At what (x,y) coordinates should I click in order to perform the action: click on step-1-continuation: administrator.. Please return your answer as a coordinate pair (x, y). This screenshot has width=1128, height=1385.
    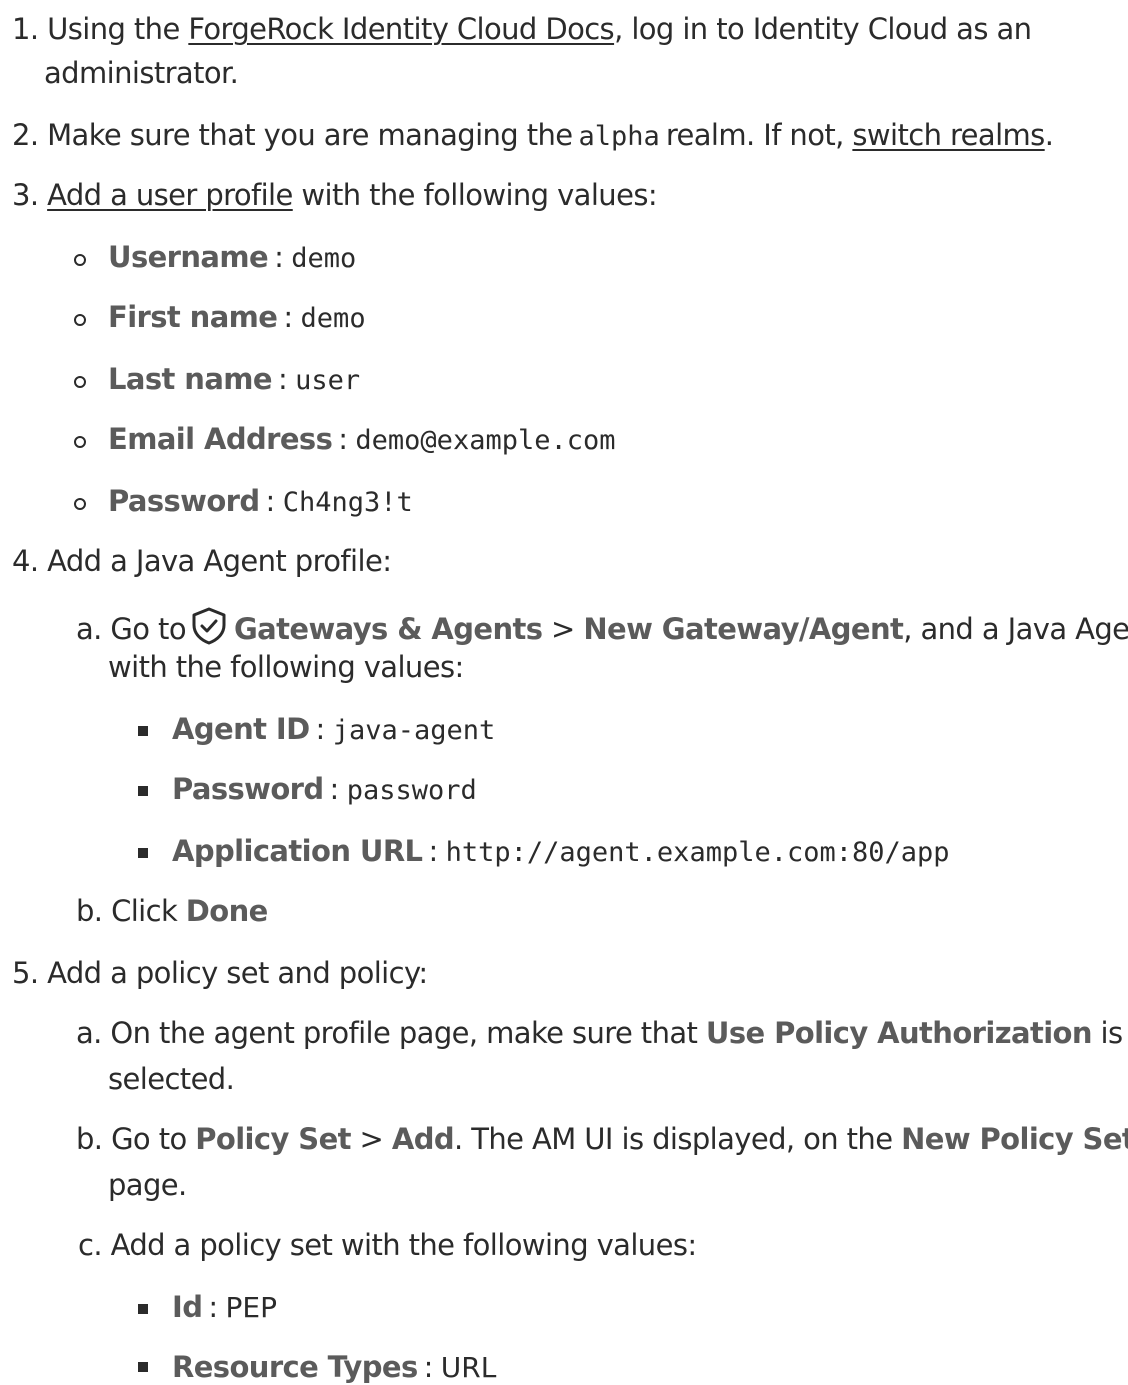
    Looking at the image, I should click on (141, 73).